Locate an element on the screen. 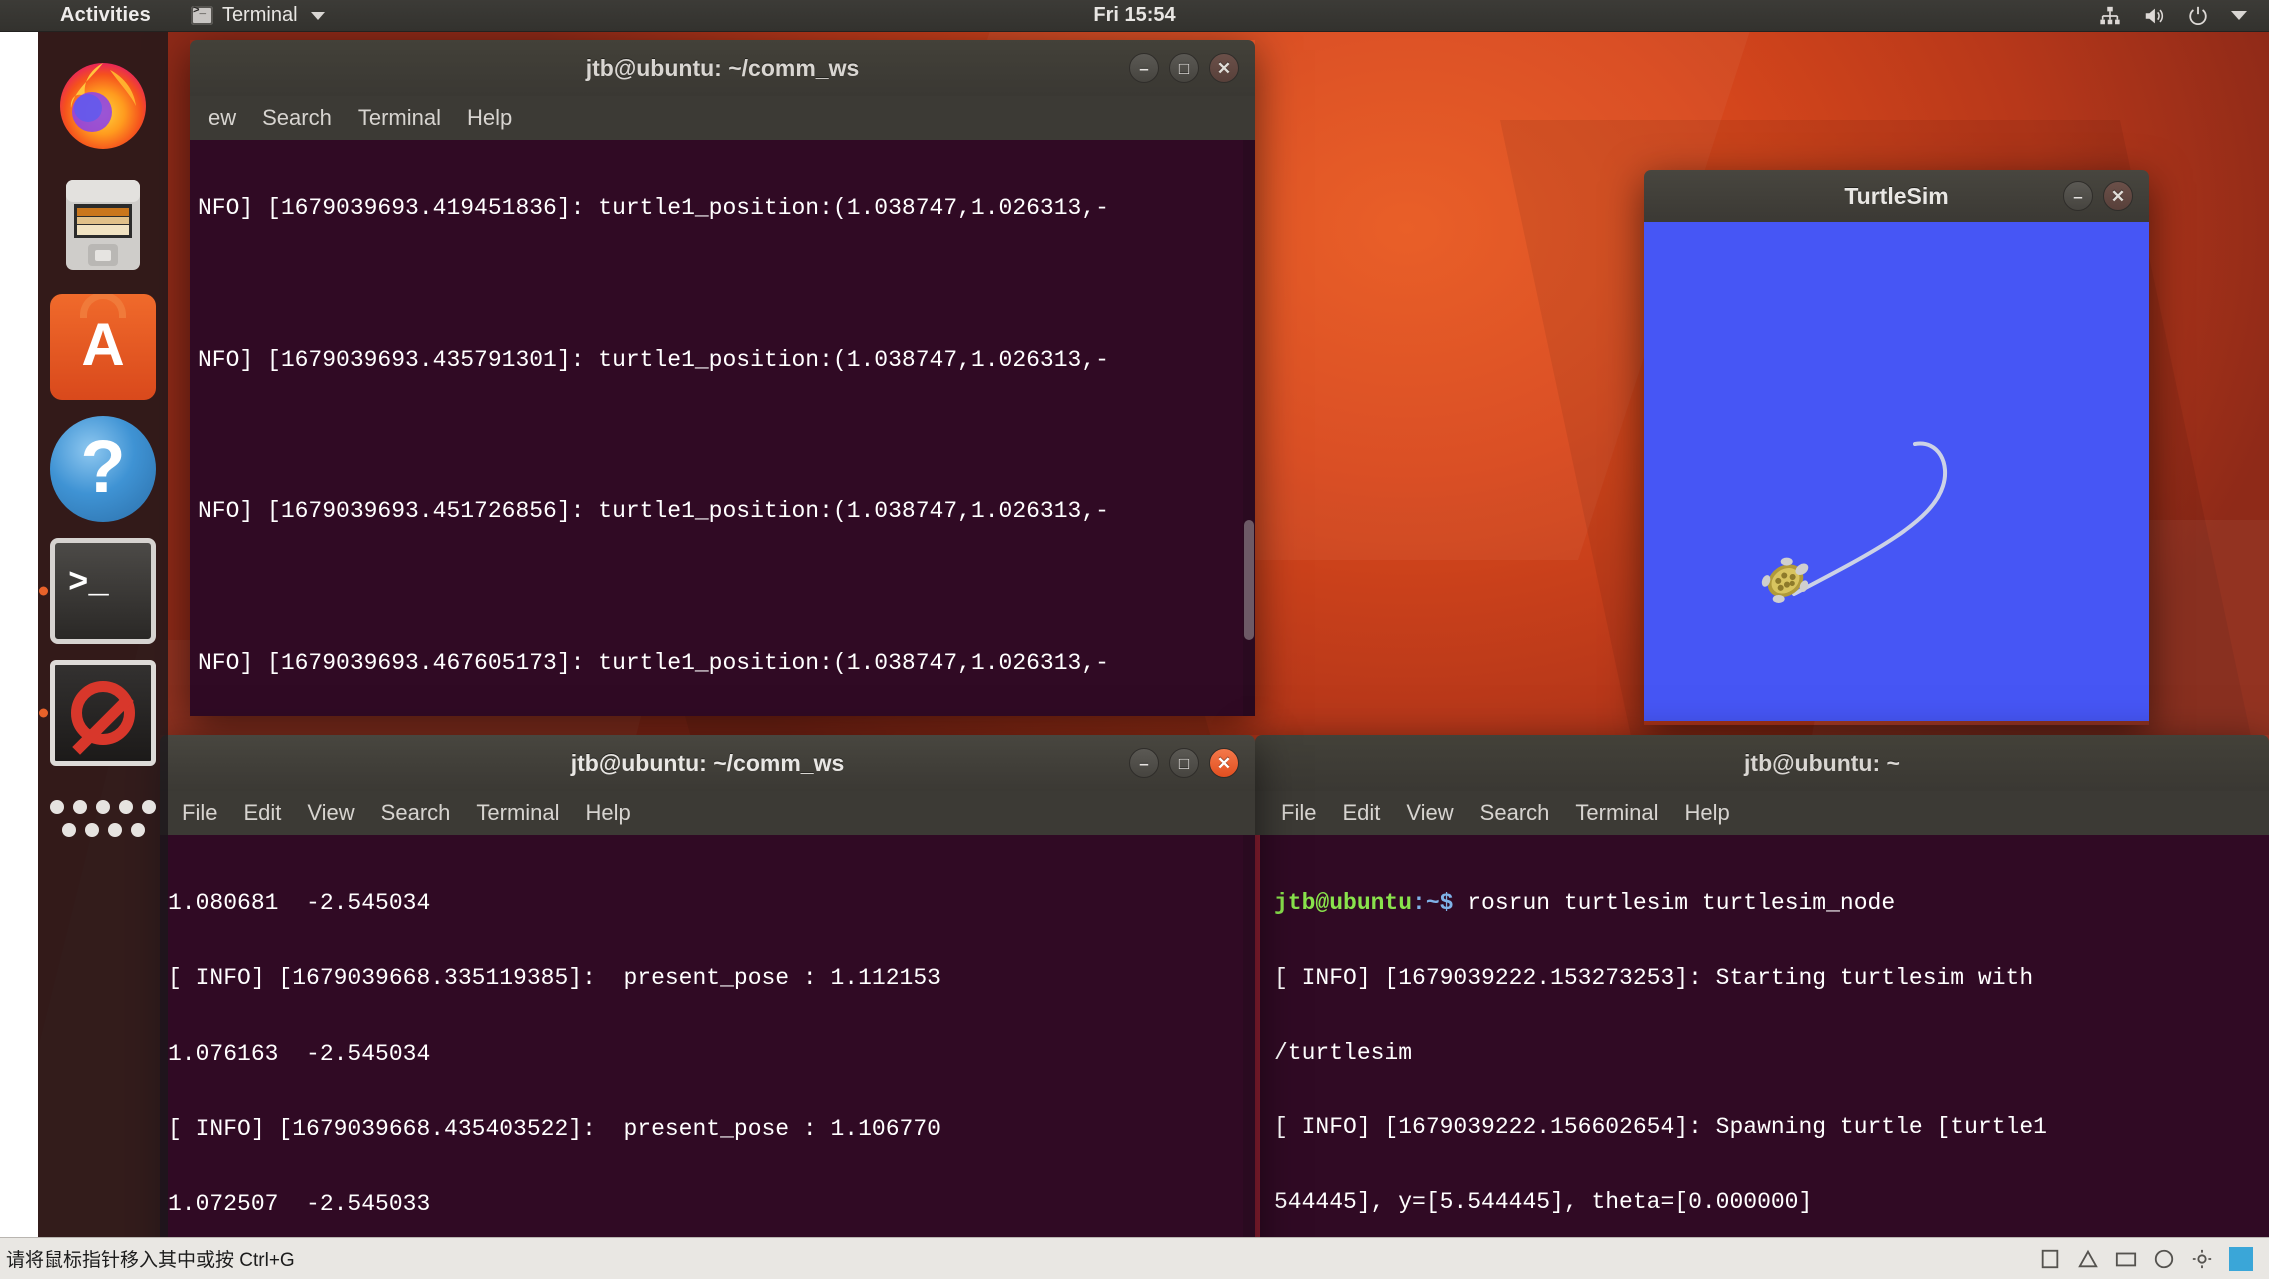 The width and height of the screenshot is (2269, 1279). menubar-right-terminal: File Edit View Search Terminal Help is located at coordinates (1762, 813).